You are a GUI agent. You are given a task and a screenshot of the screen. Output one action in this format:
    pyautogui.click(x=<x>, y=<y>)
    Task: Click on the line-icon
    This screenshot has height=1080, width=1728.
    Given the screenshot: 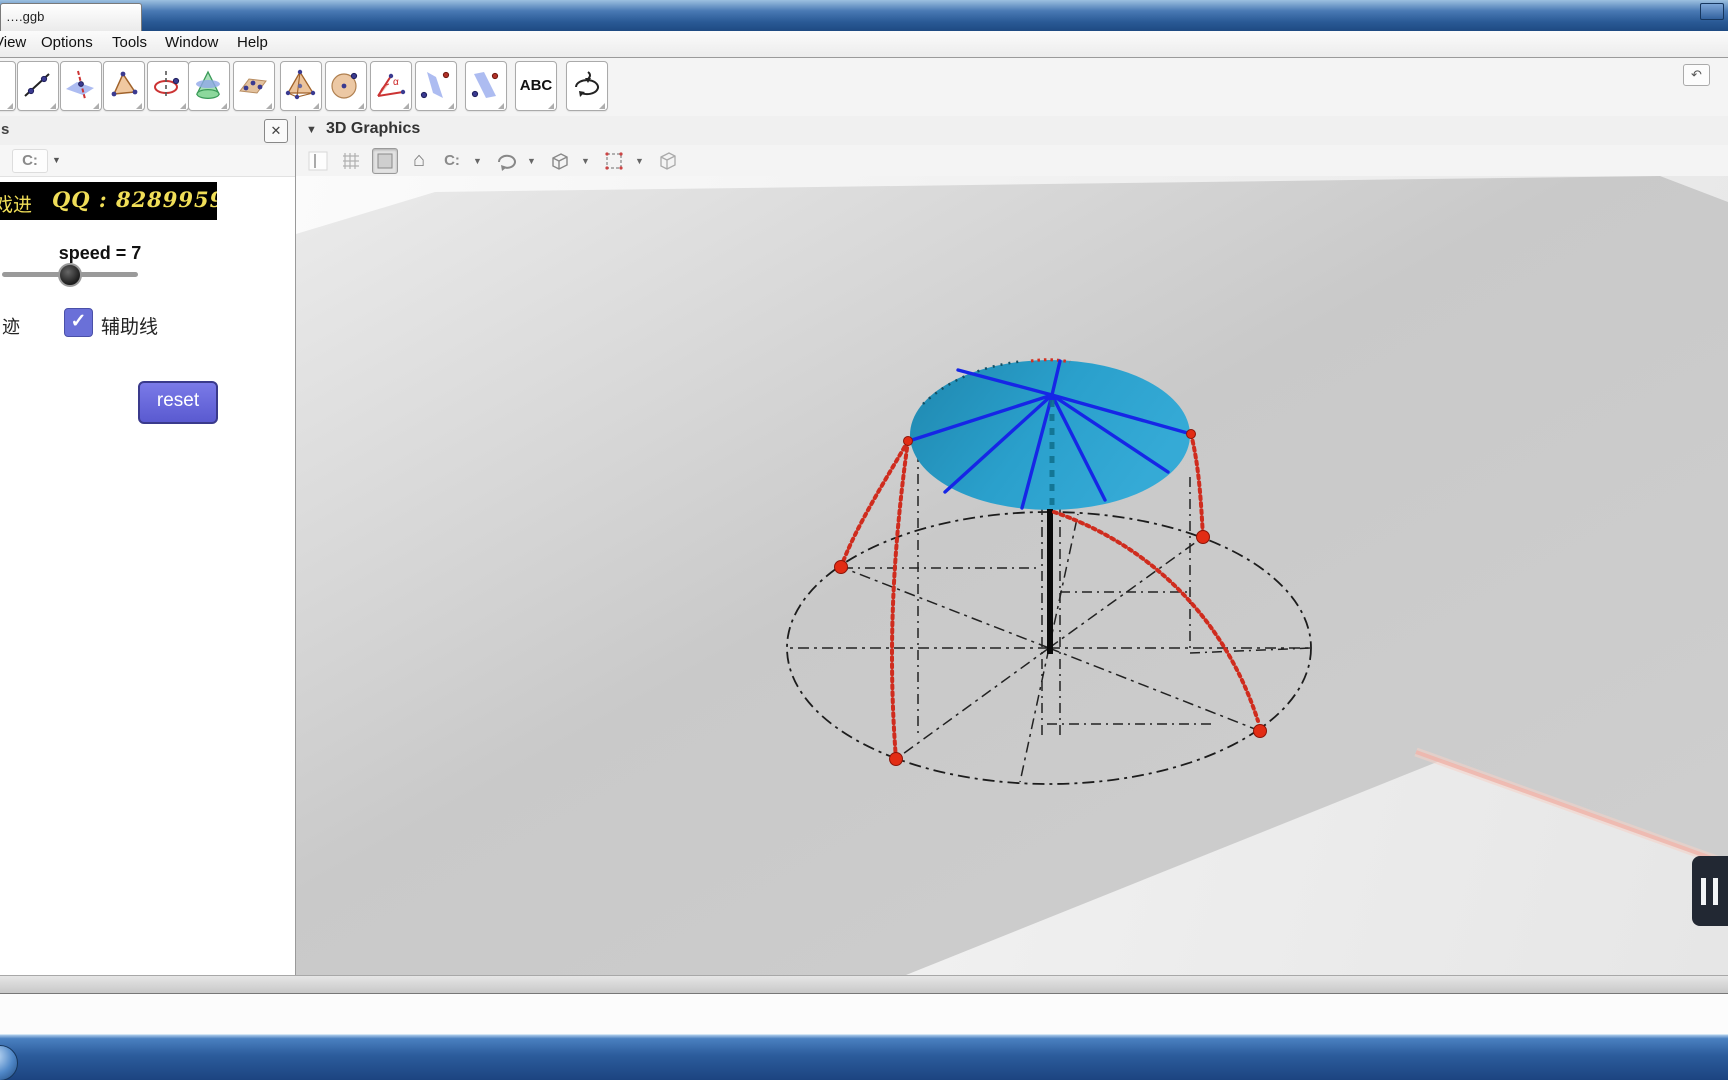 What is the action you would take?
    pyautogui.click(x=37, y=85)
    